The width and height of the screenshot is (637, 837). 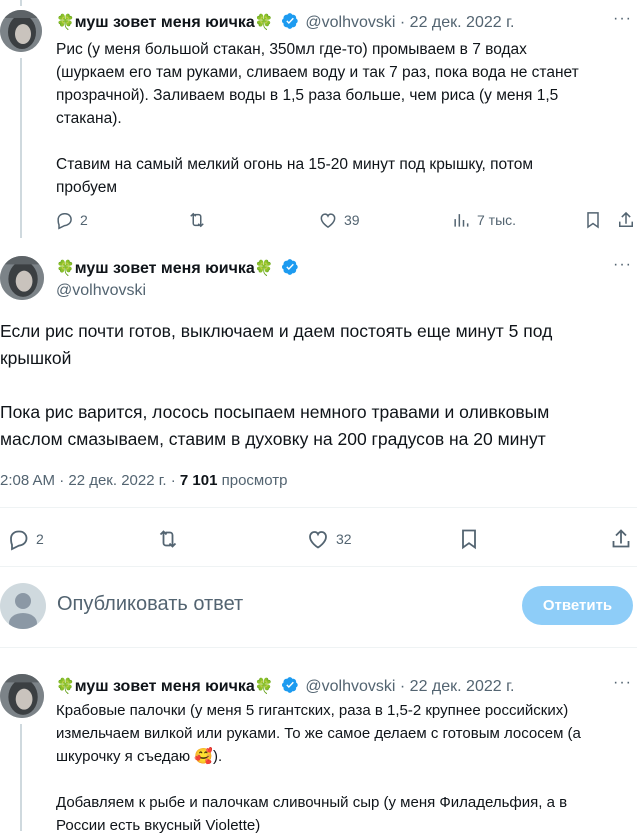 What do you see at coordinates (497, 220) in the screenshot?
I see `views-count: 7 тыс.` at bounding box center [497, 220].